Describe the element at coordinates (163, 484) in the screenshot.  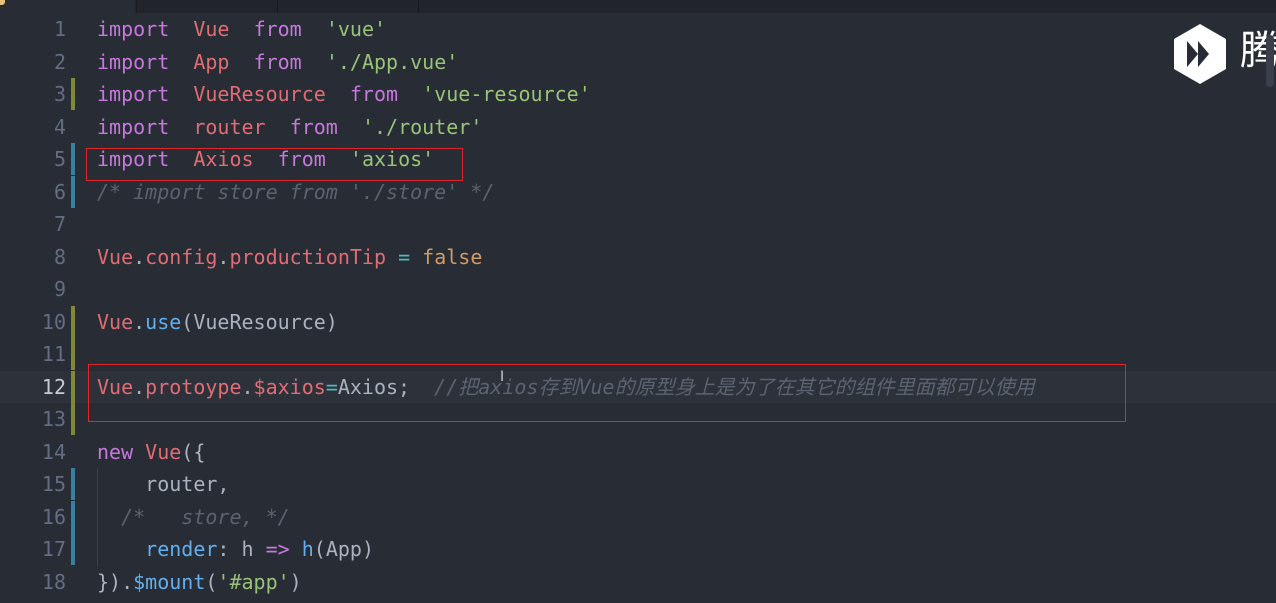
I see `code-token: router,` at that location.